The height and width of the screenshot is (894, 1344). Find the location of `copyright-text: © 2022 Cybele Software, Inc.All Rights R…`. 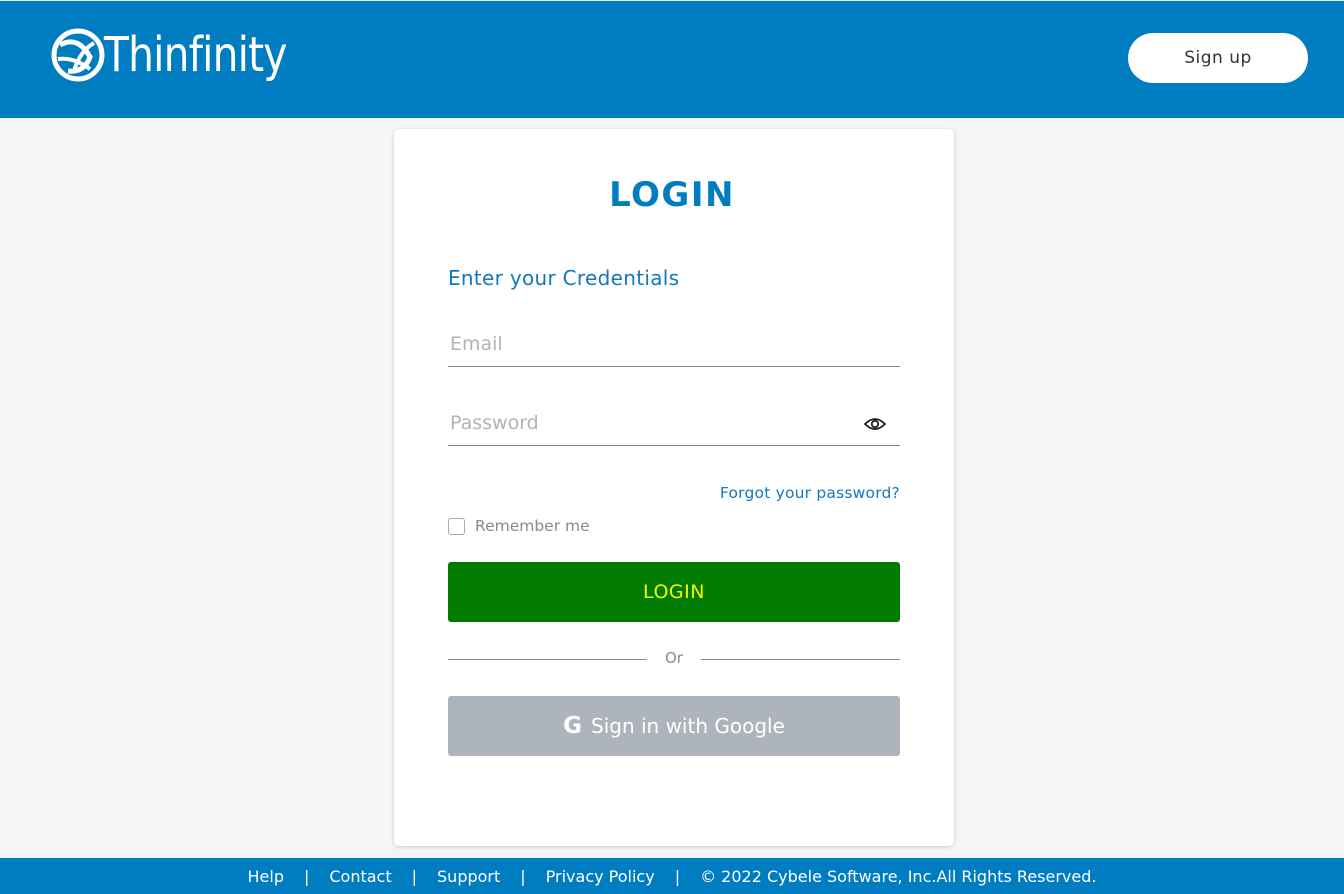

copyright-text: © 2022 Cybele Software, Inc.All Rights R… is located at coordinates (898, 876).